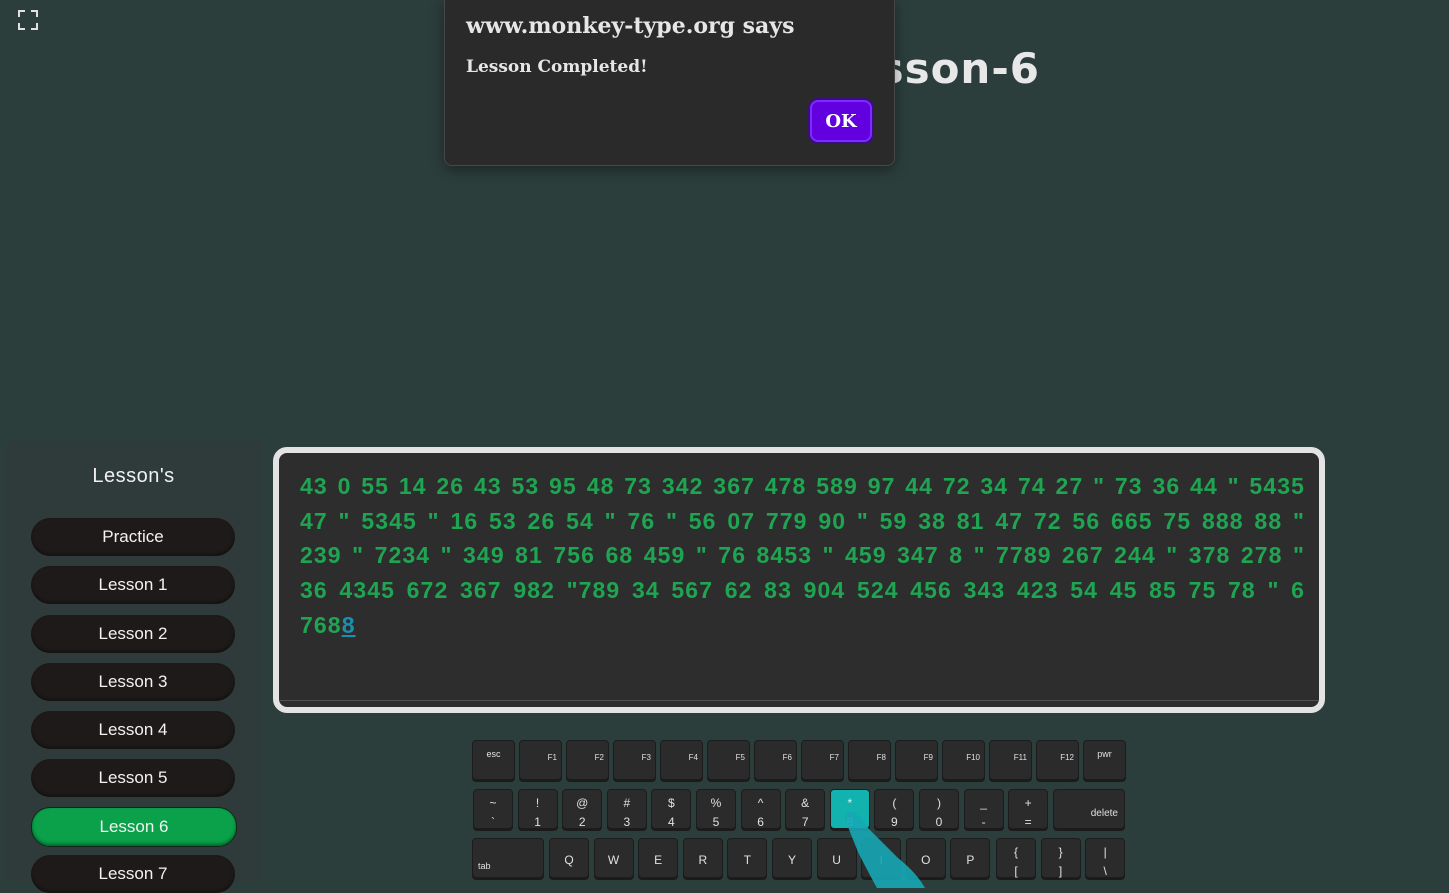  I want to click on key-label: W, so click(613, 860).